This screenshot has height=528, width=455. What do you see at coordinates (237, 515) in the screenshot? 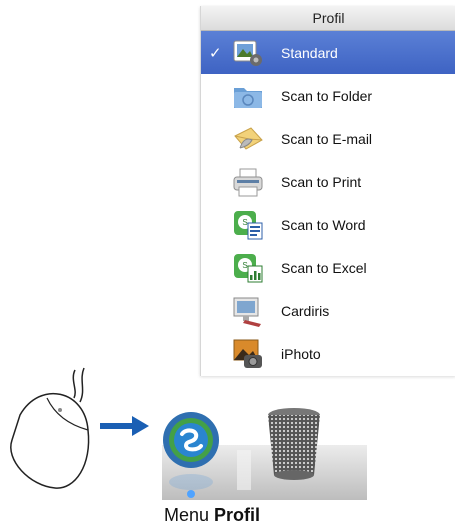
I see `caption-bold: Profil` at bounding box center [237, 515].